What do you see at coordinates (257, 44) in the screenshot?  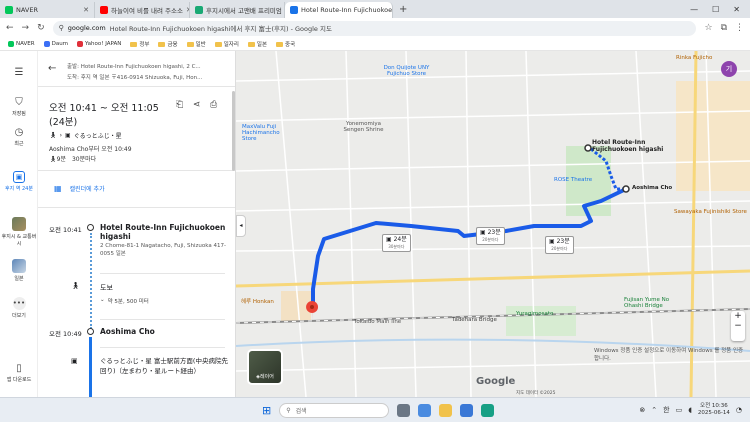 I see `bookmark-folder: 일본` at bounding box center [257, 44].